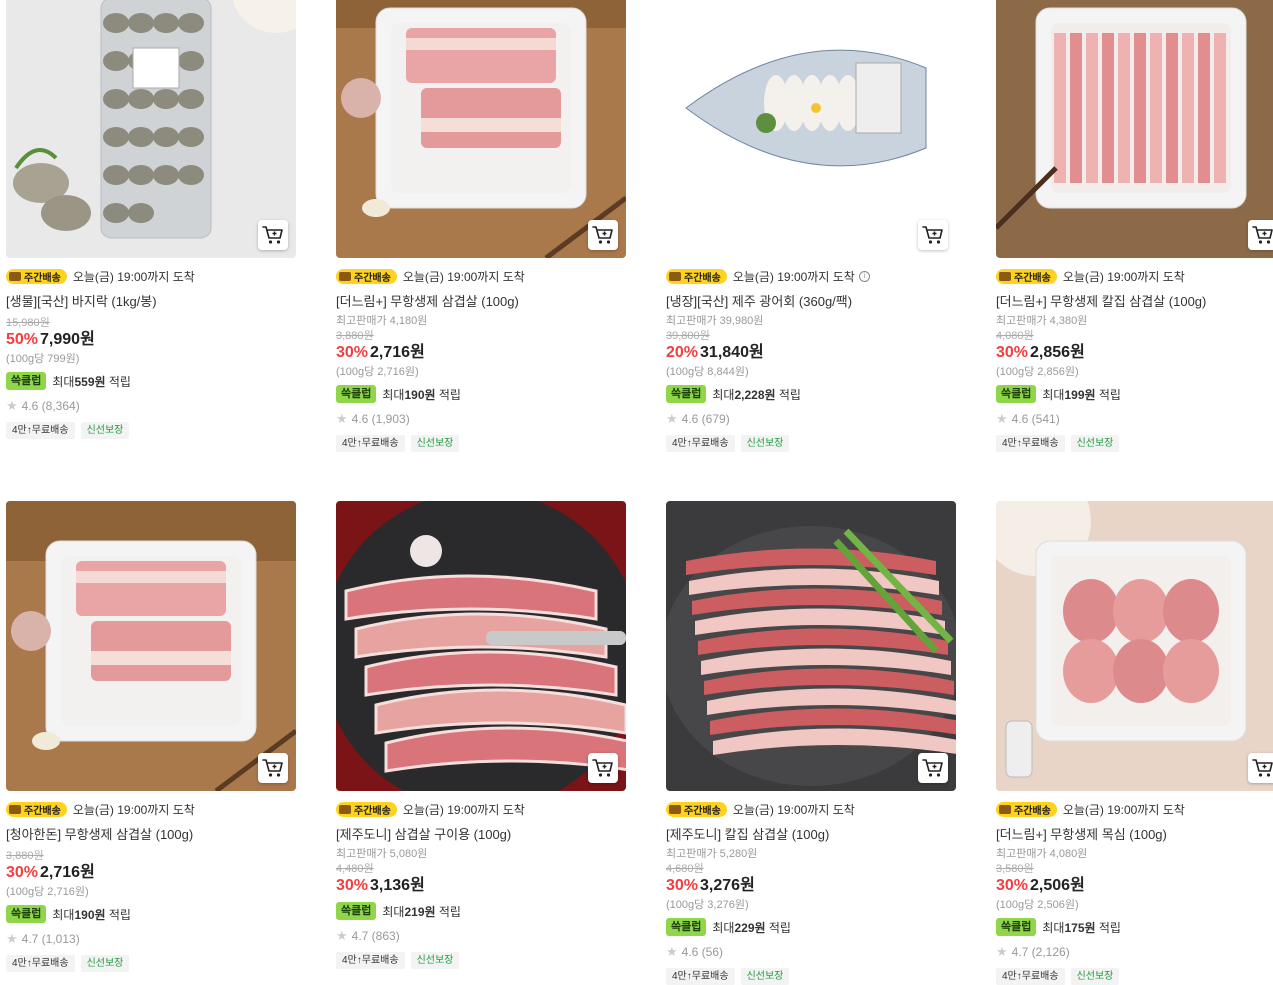 Image resolution: width=1273 pixels, height=985 pixels. Describe the element at coordinates (750, 927) in the screenshot. I see `reward-amount: 229원` at that location.